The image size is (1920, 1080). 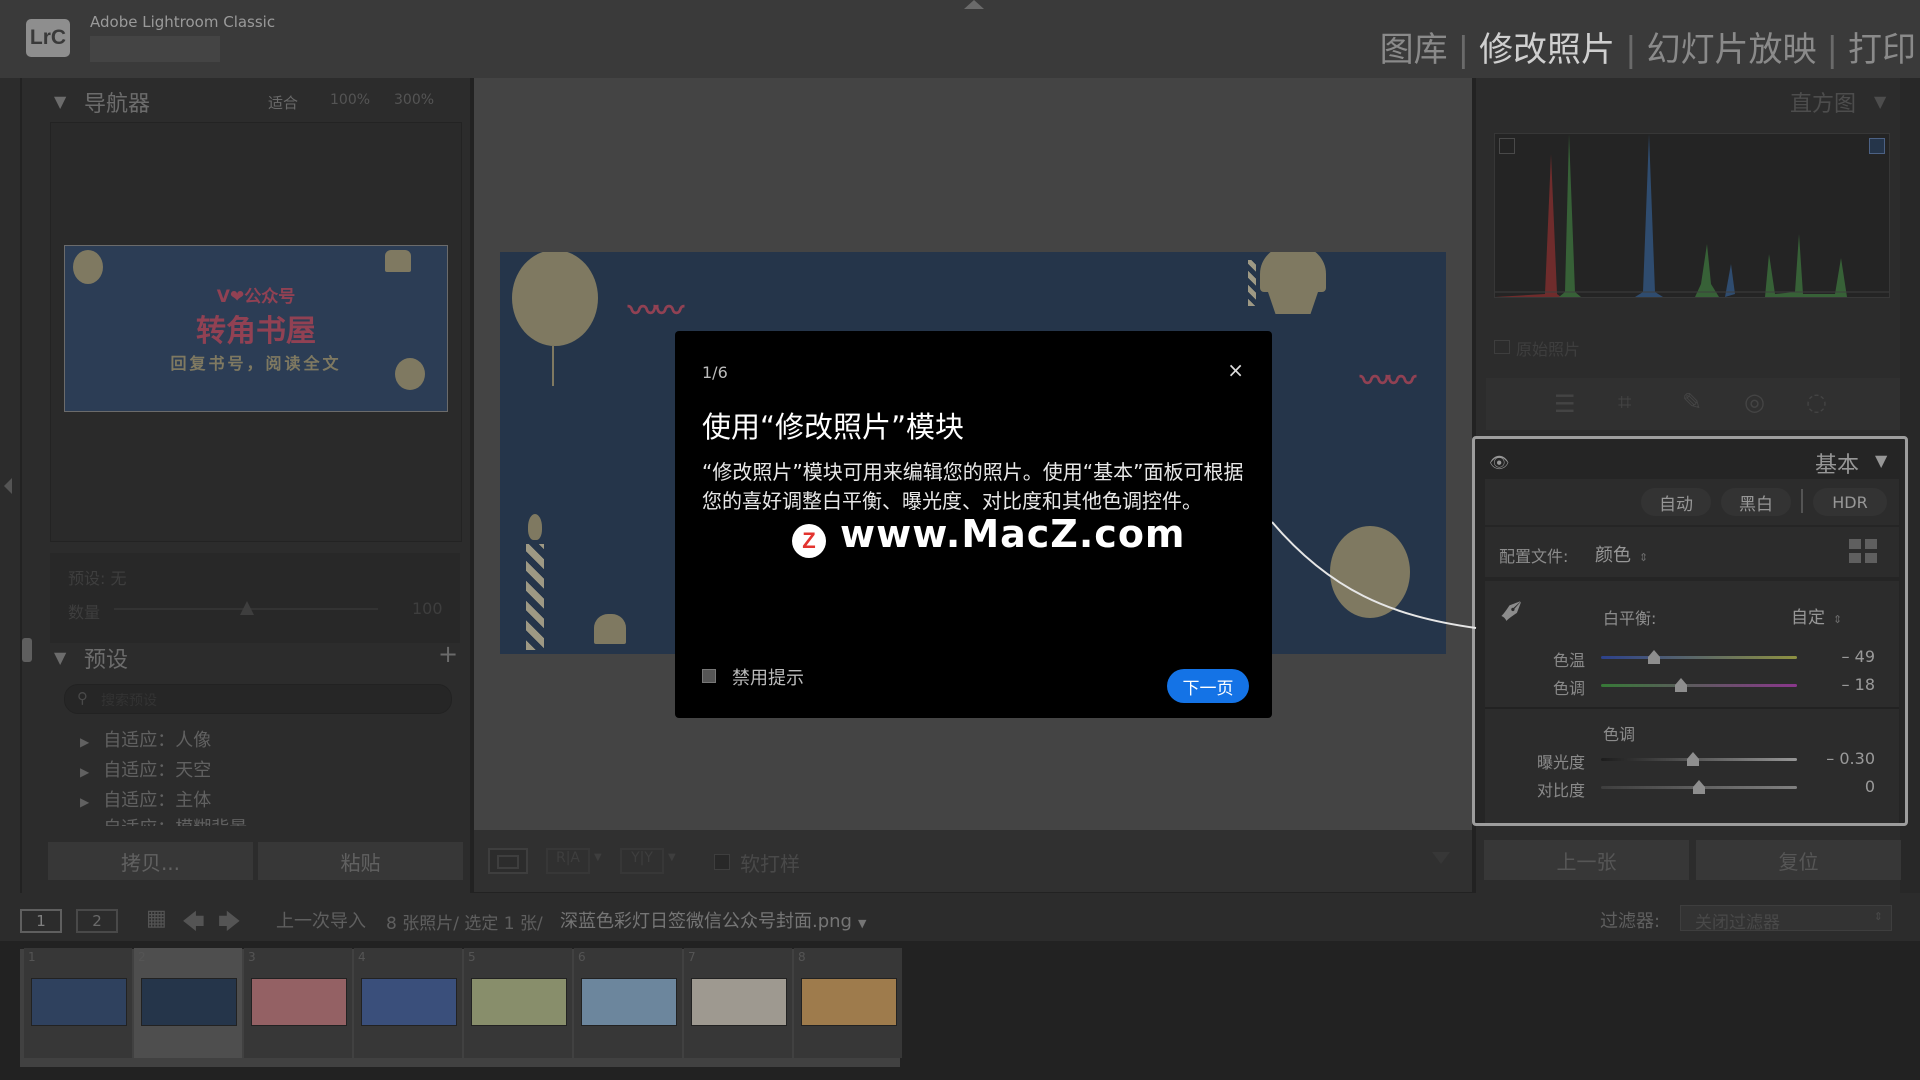 I want to click on center-toolbar: R|A ▼ Y|Y ▼ 软打样, so click(x=973, y=861).